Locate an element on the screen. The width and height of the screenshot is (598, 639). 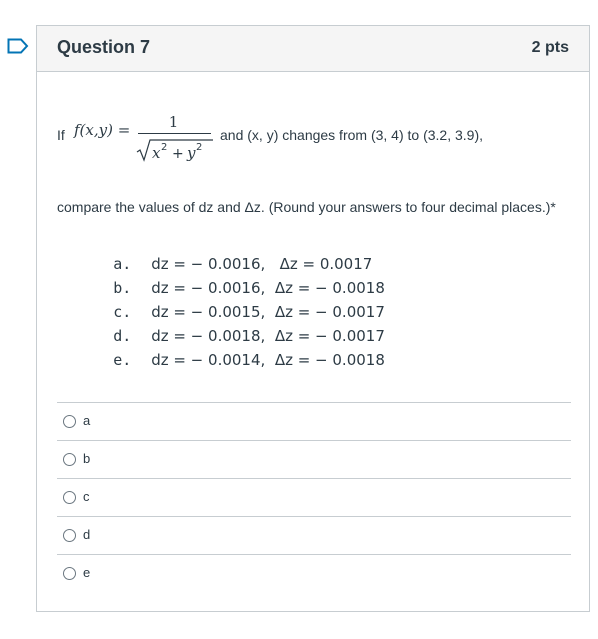
question-header: Question 7 2 pts is located at coordinates (313, 49).